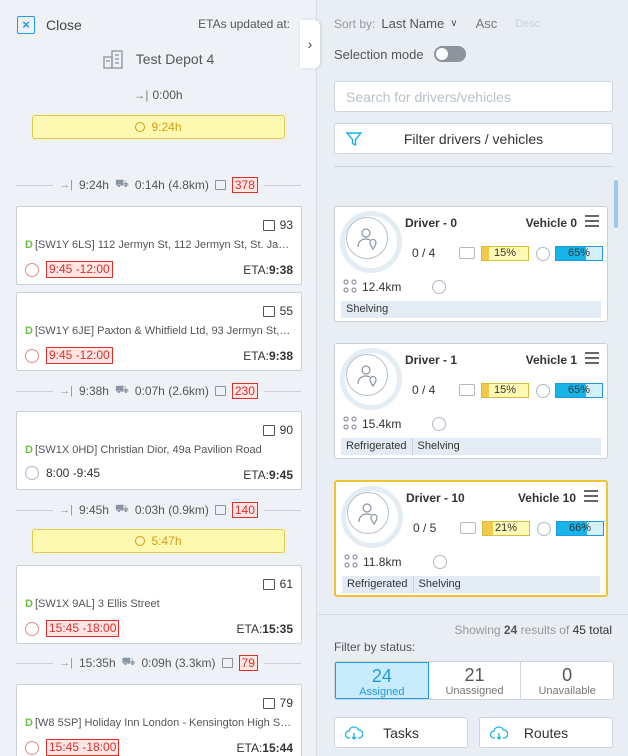  Describe the element at coordinates (277, 584) in the screenshot. I see `package-count: 61` at that location.